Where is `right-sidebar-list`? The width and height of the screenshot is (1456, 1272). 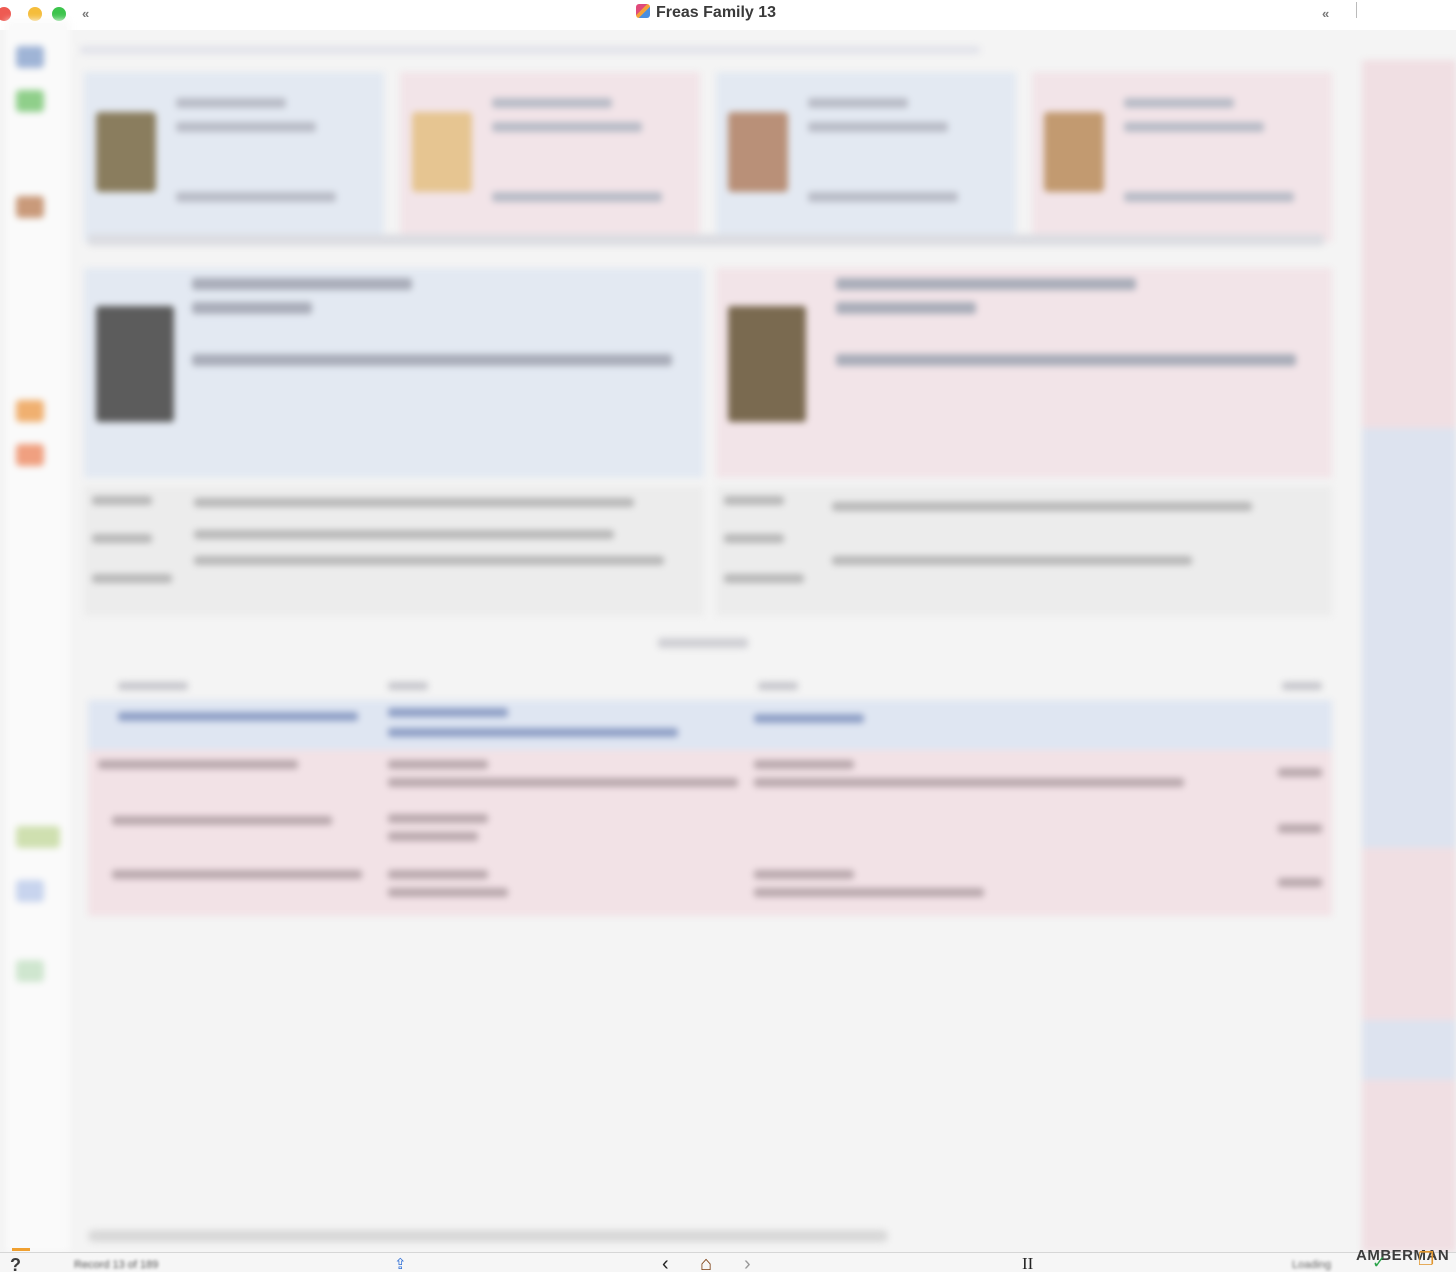 right-sidebar-list is located at coordinates (1409, 656).